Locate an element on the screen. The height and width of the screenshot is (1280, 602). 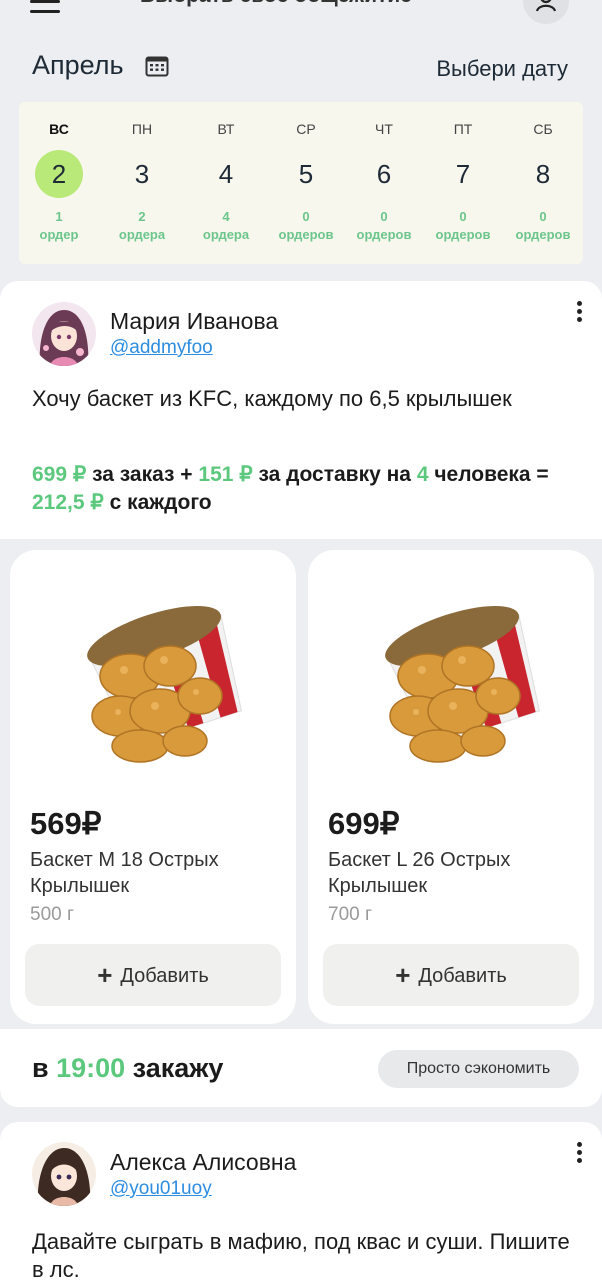
day-friday: ПТ 7 0 ордеров is located at coordinates (463, 183).